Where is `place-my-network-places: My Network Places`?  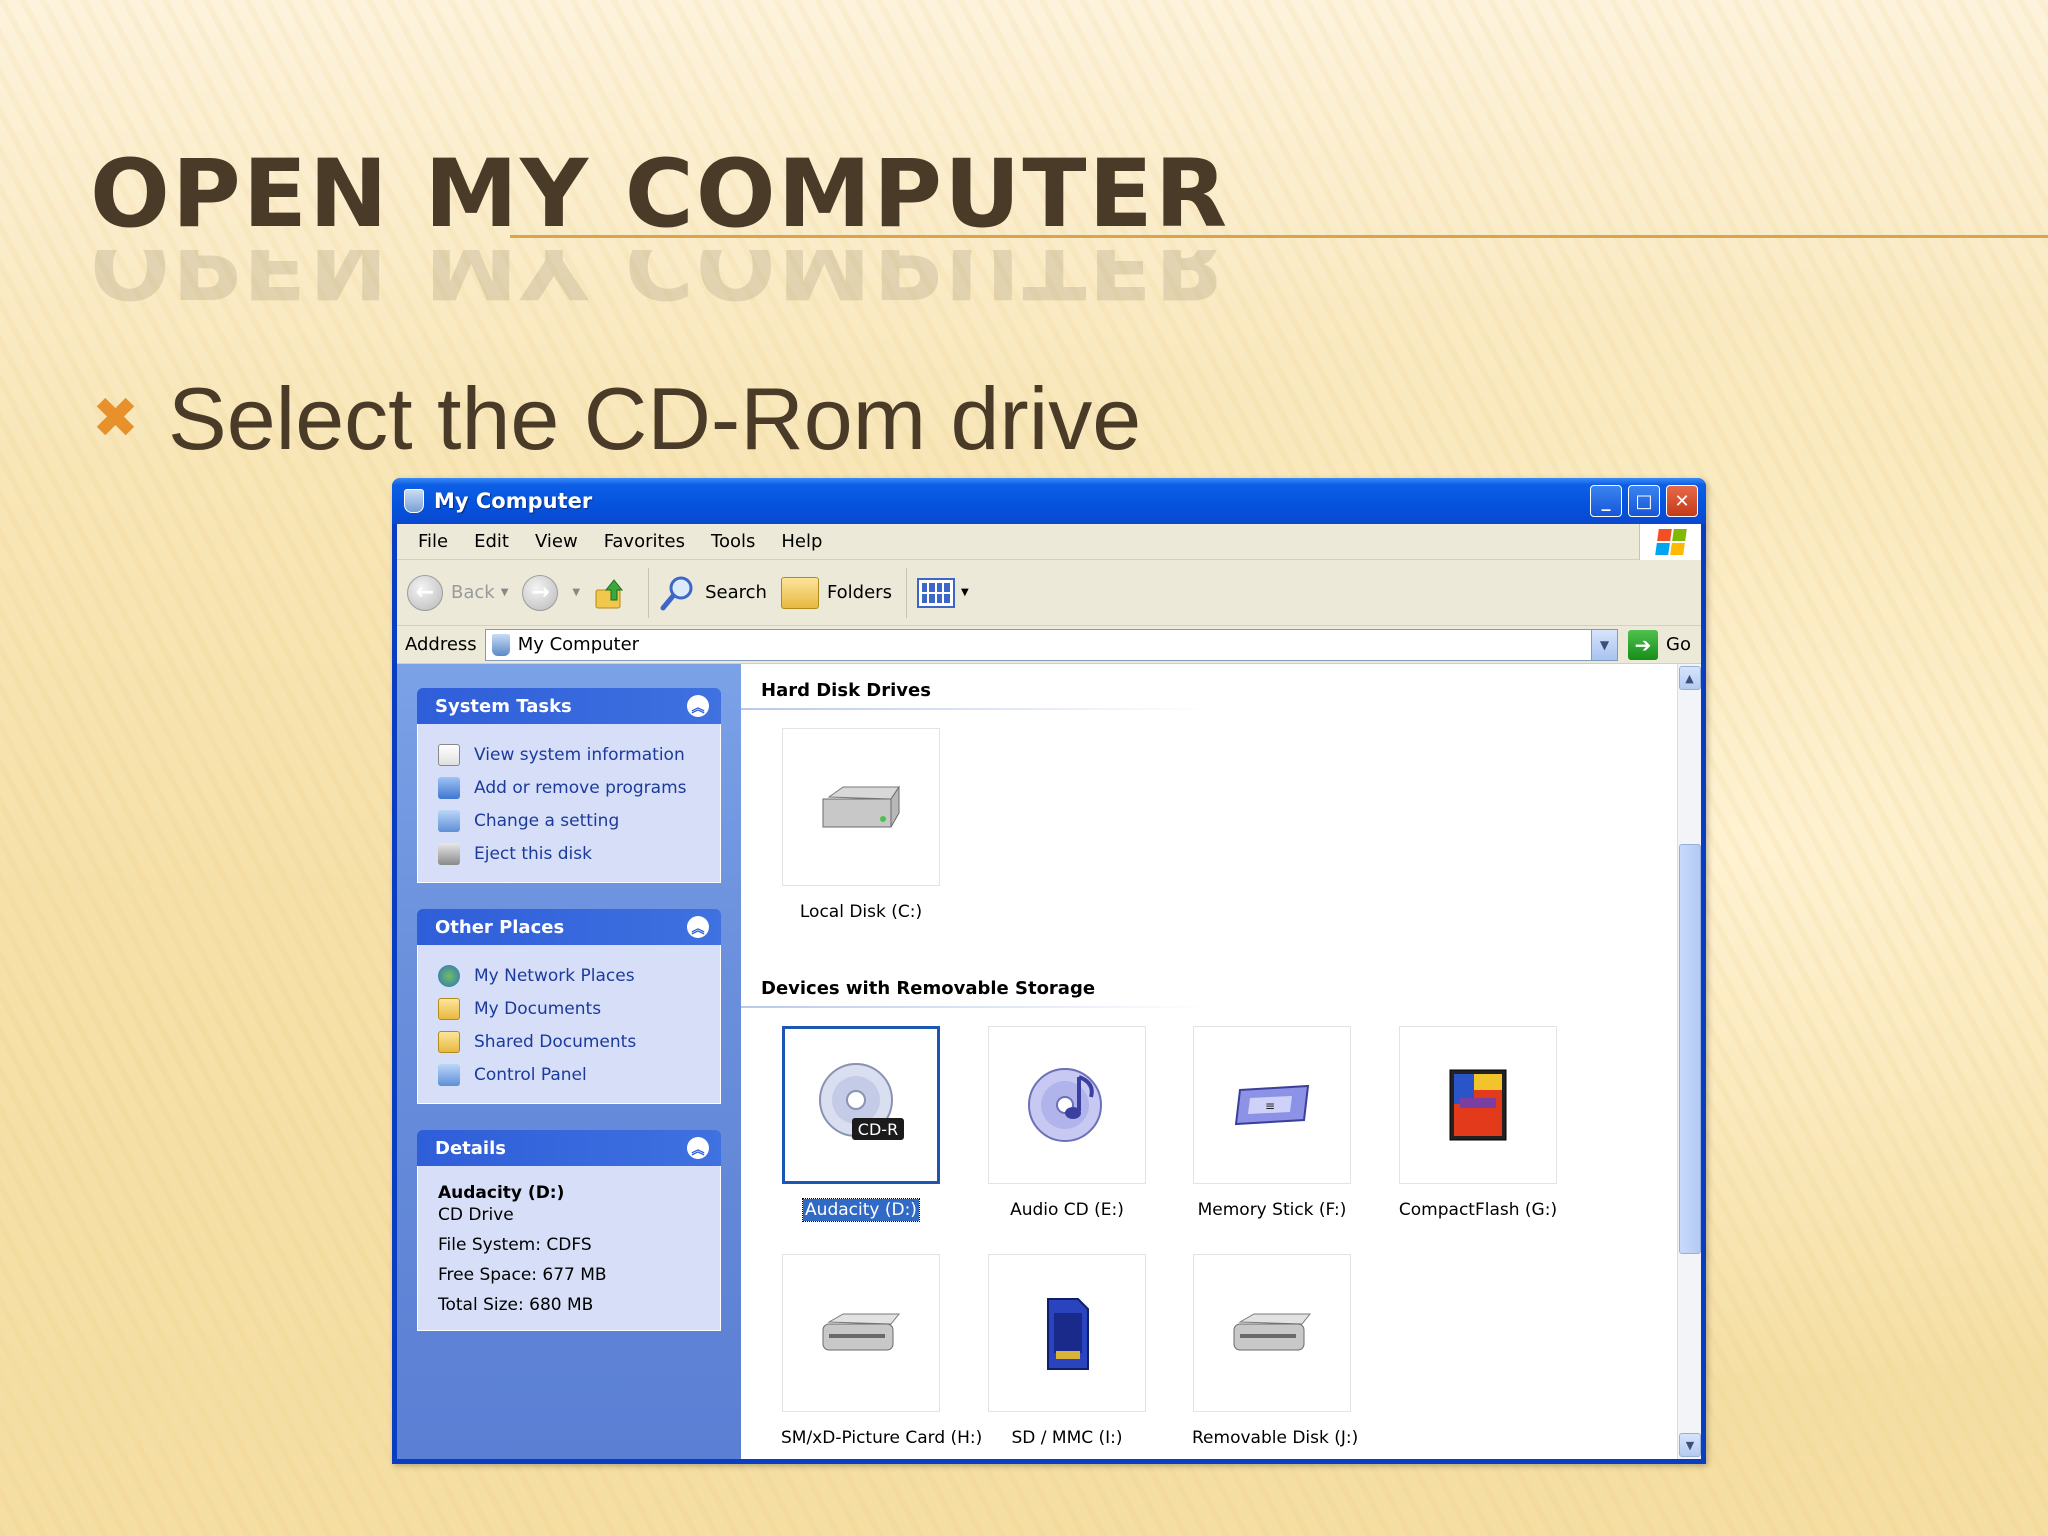 place-my-network-places: My Network Places is located at coordinates (571, 975).